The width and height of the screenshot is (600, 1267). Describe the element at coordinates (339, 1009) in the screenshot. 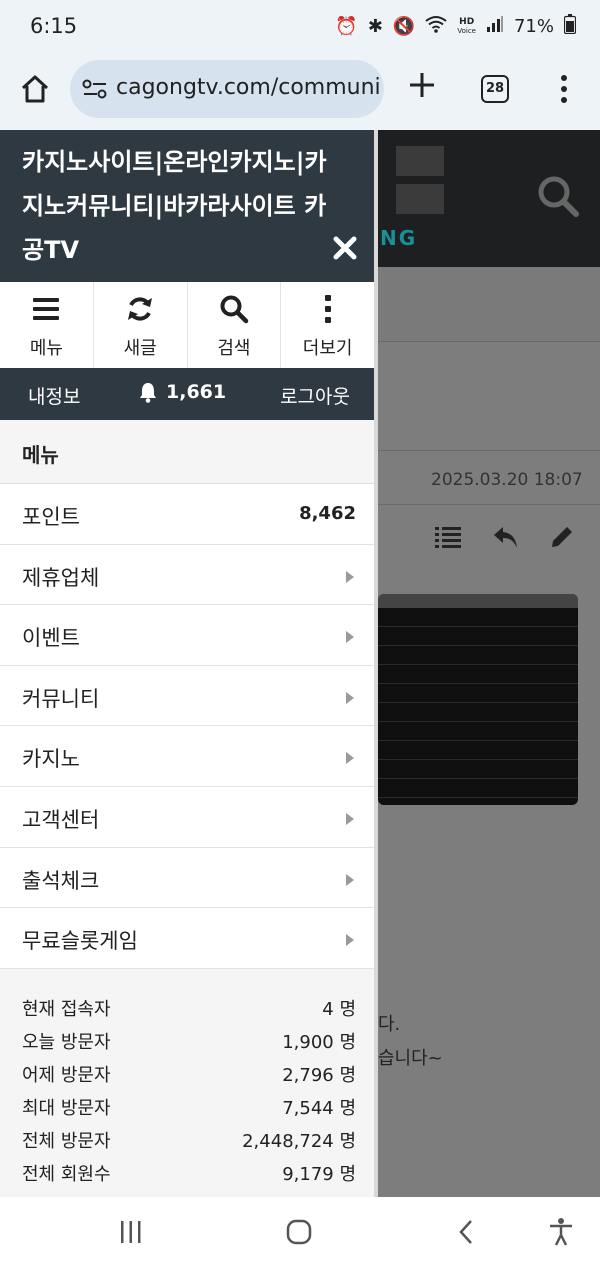

I see `stat-value: 4 명` at that location.